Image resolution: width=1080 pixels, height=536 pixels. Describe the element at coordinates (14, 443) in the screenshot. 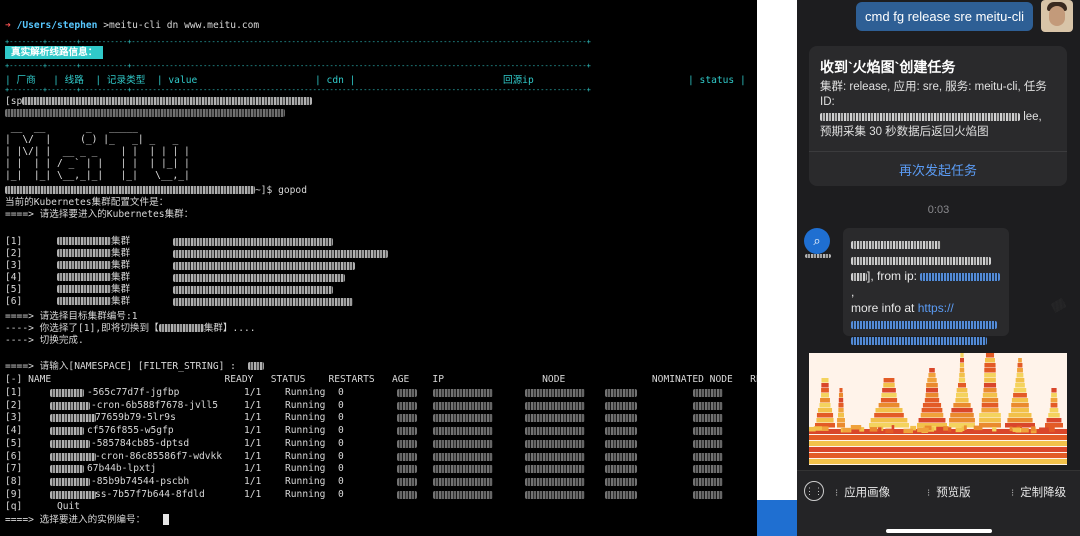

I see `pod-index: [5]` at that location.